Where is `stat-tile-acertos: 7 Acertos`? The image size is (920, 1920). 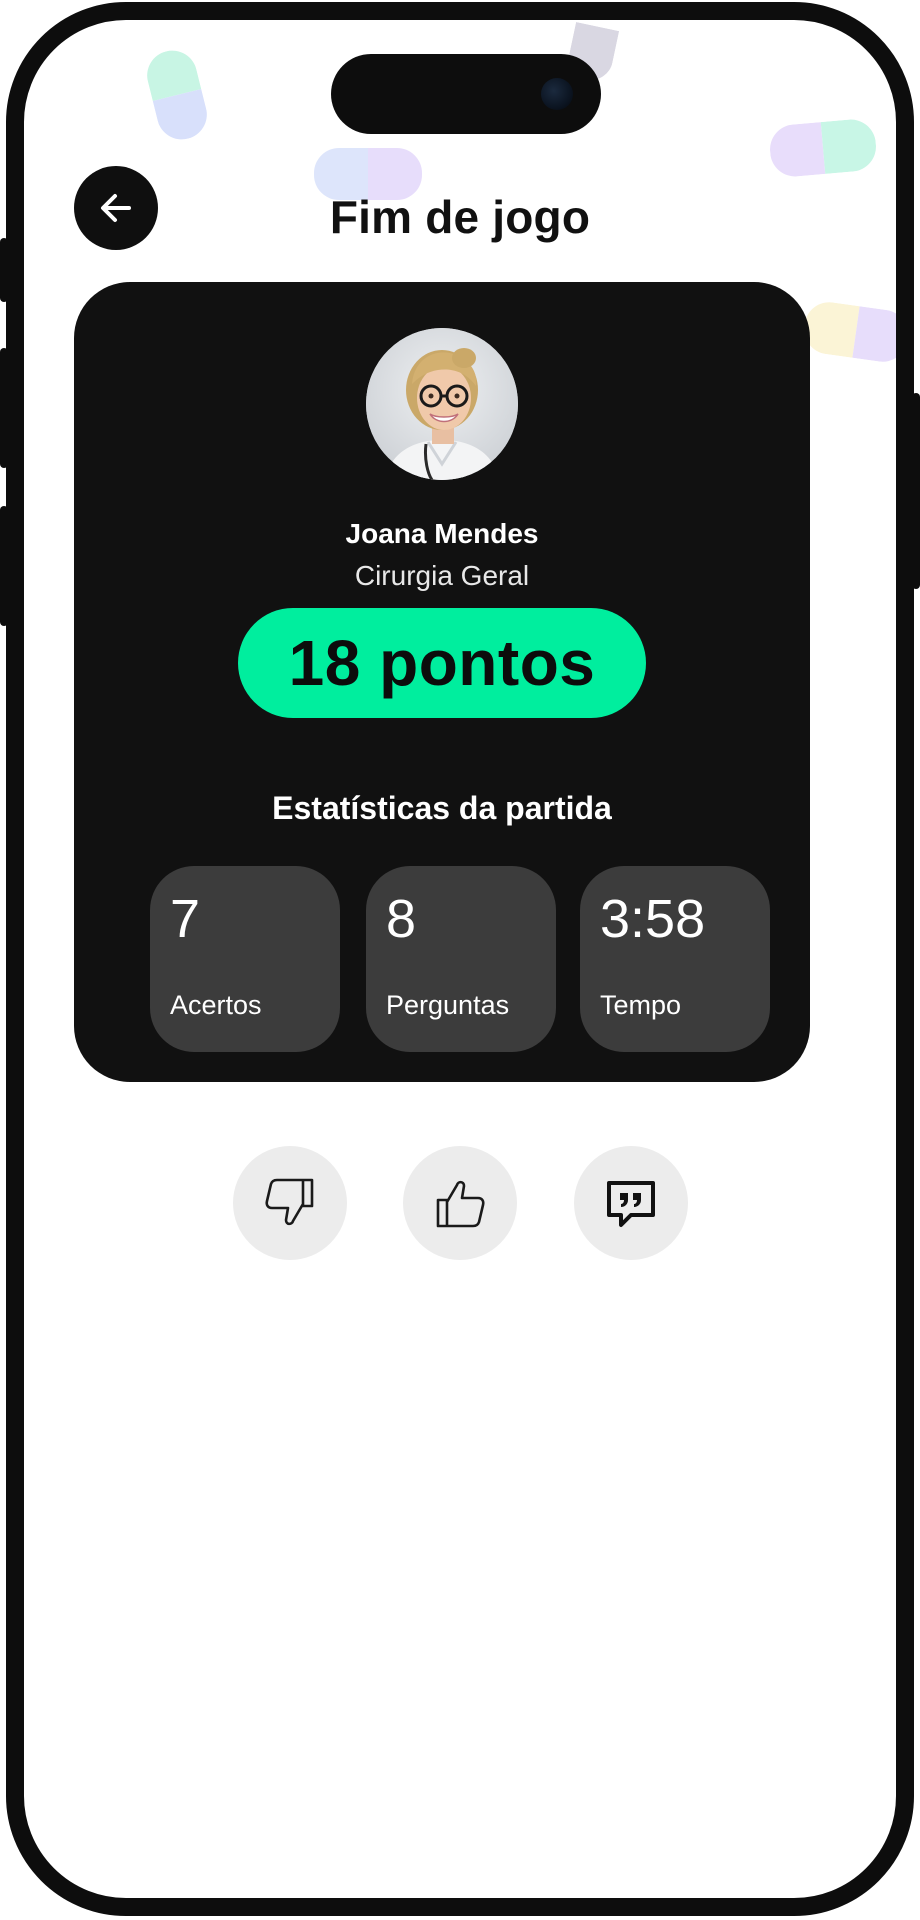
stat-tile-acertos: 7 Acertos is located at coordinates (245, 959).